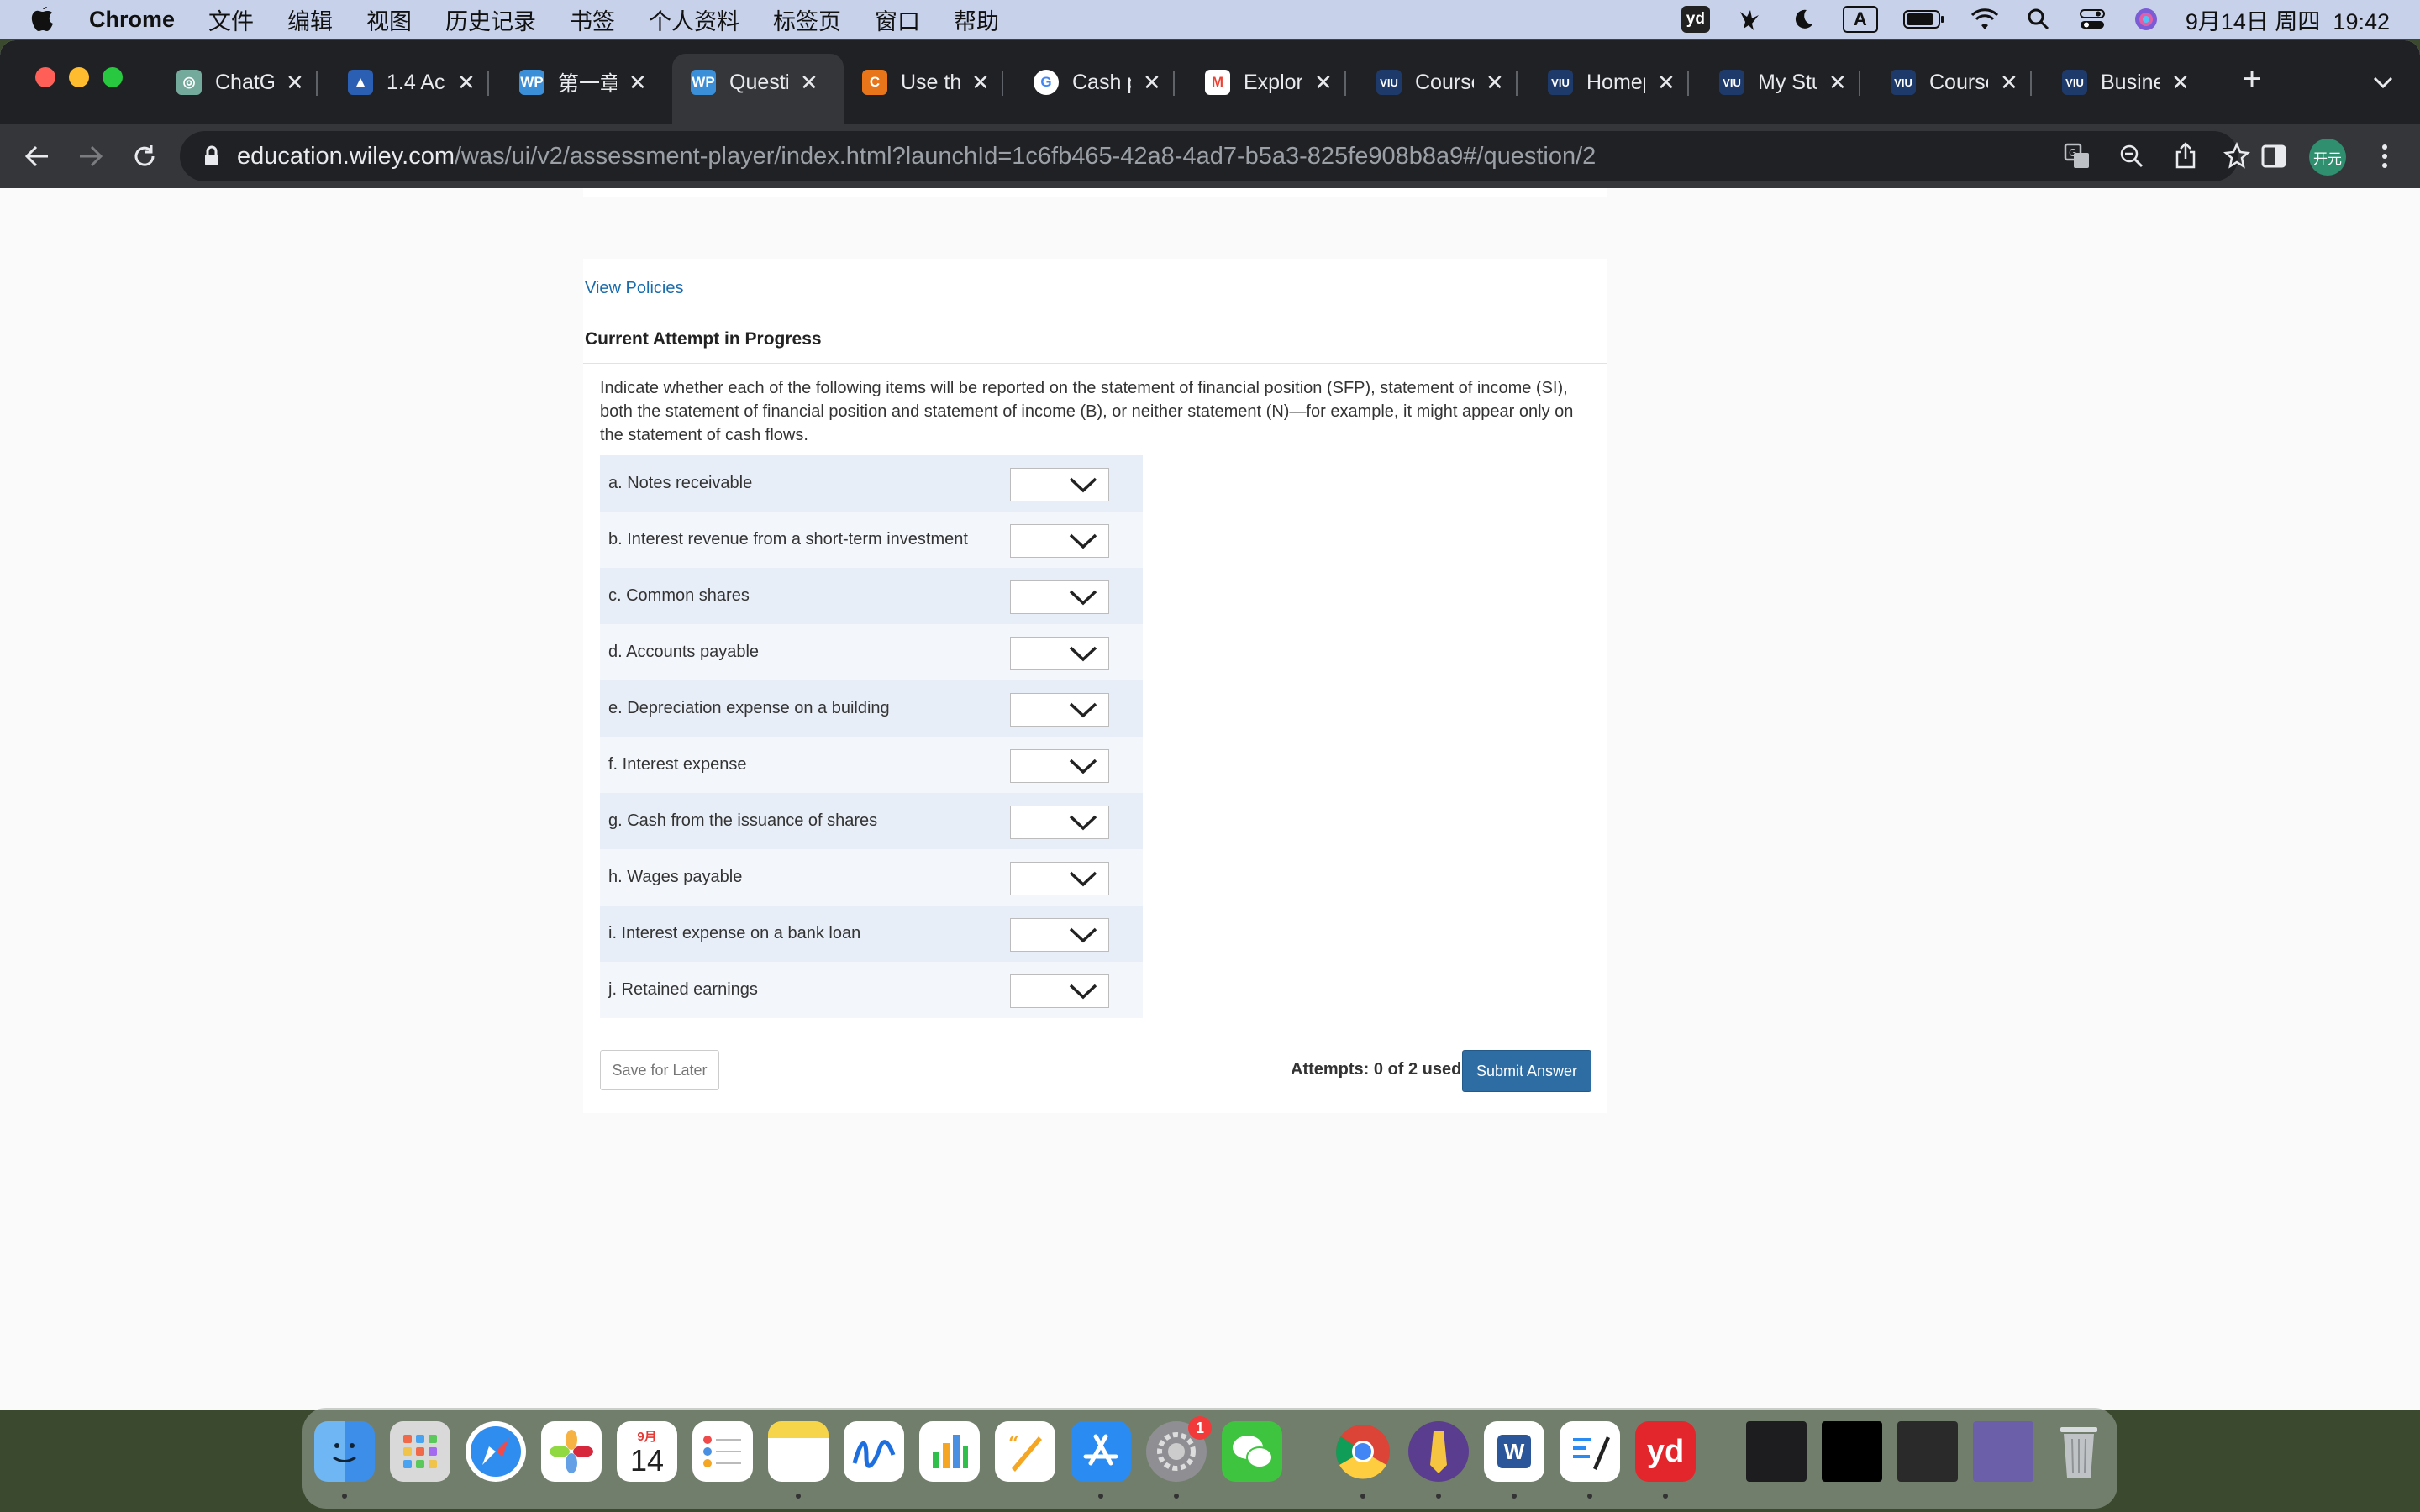  I want to click on tab-course-2: VIU Course ✕, so click(1962, 82).